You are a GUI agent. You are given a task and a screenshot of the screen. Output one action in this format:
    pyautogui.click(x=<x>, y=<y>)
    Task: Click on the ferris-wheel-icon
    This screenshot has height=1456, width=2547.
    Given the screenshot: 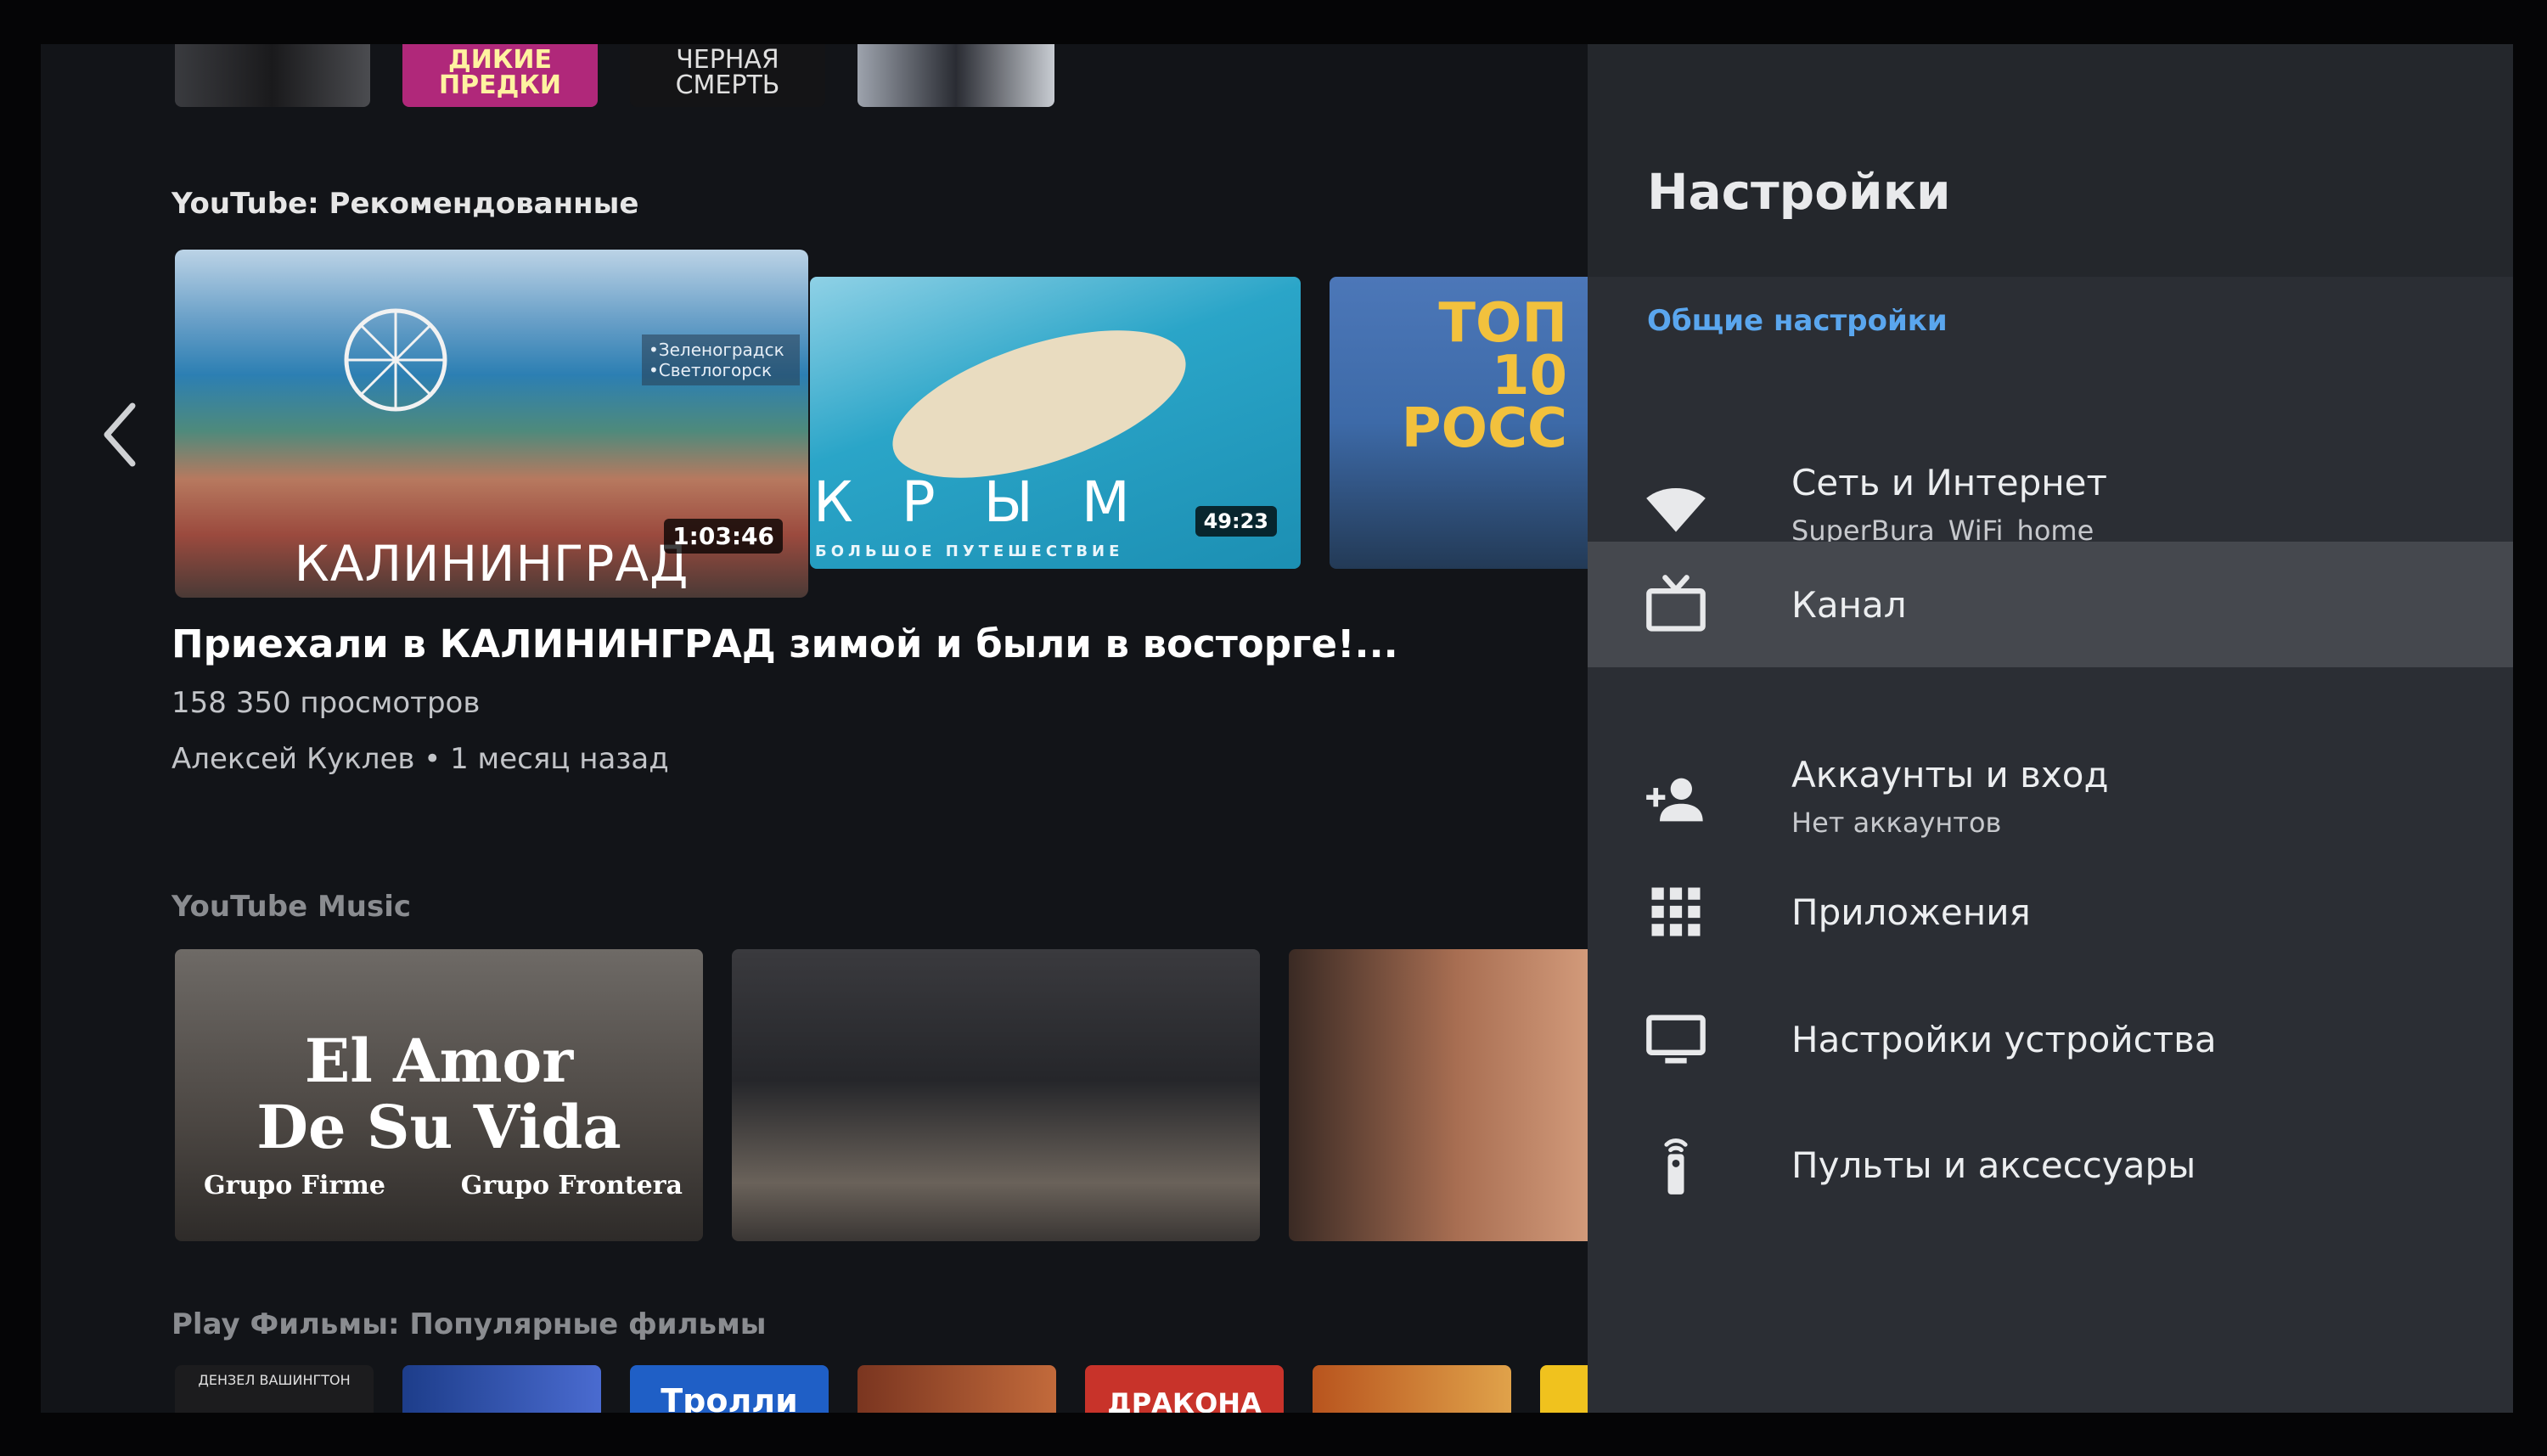 What is the action you would take?
    pyautogui.click(x=395, y=360)
    